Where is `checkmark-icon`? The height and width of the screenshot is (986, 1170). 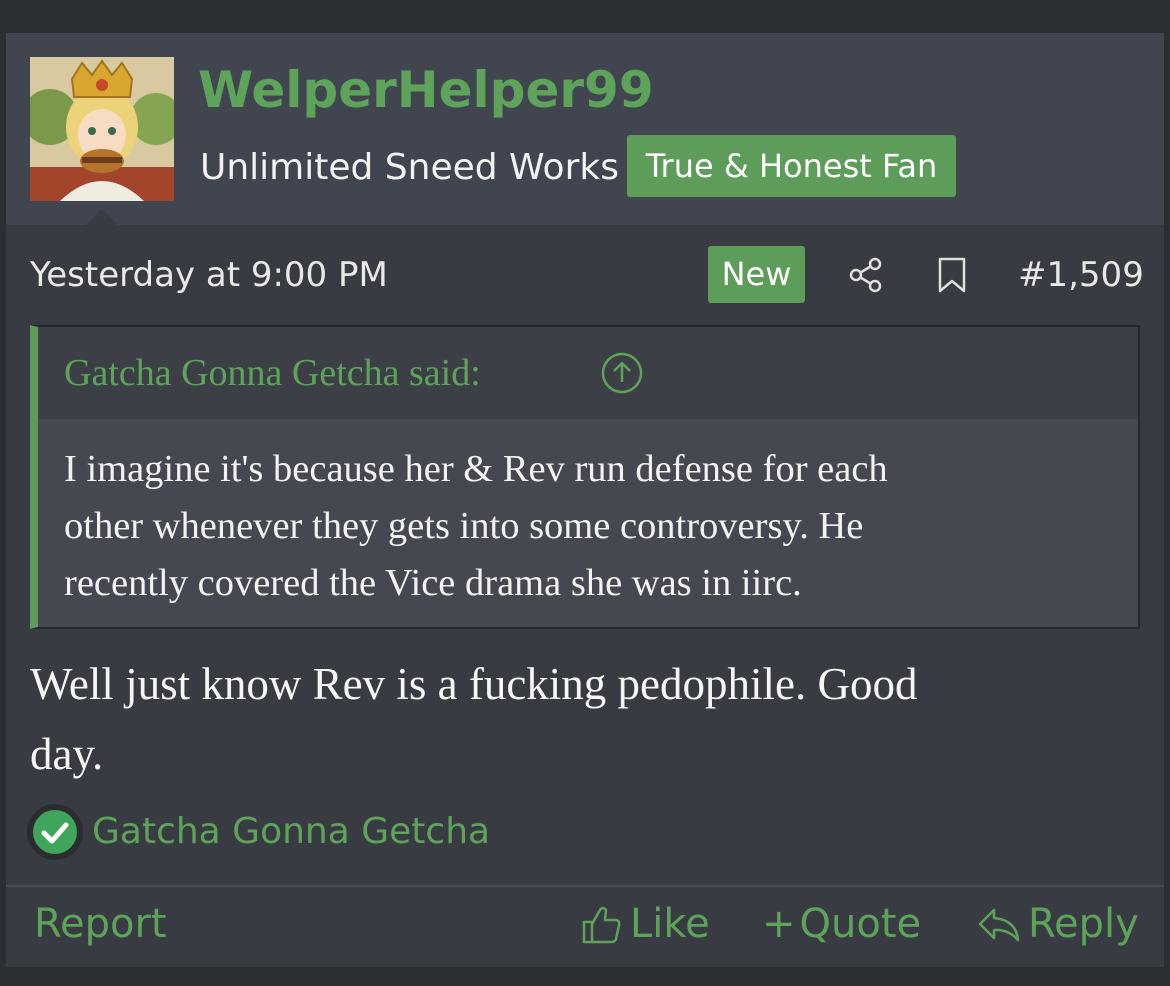 checkmark-icon is located at coordinates (55, 832).